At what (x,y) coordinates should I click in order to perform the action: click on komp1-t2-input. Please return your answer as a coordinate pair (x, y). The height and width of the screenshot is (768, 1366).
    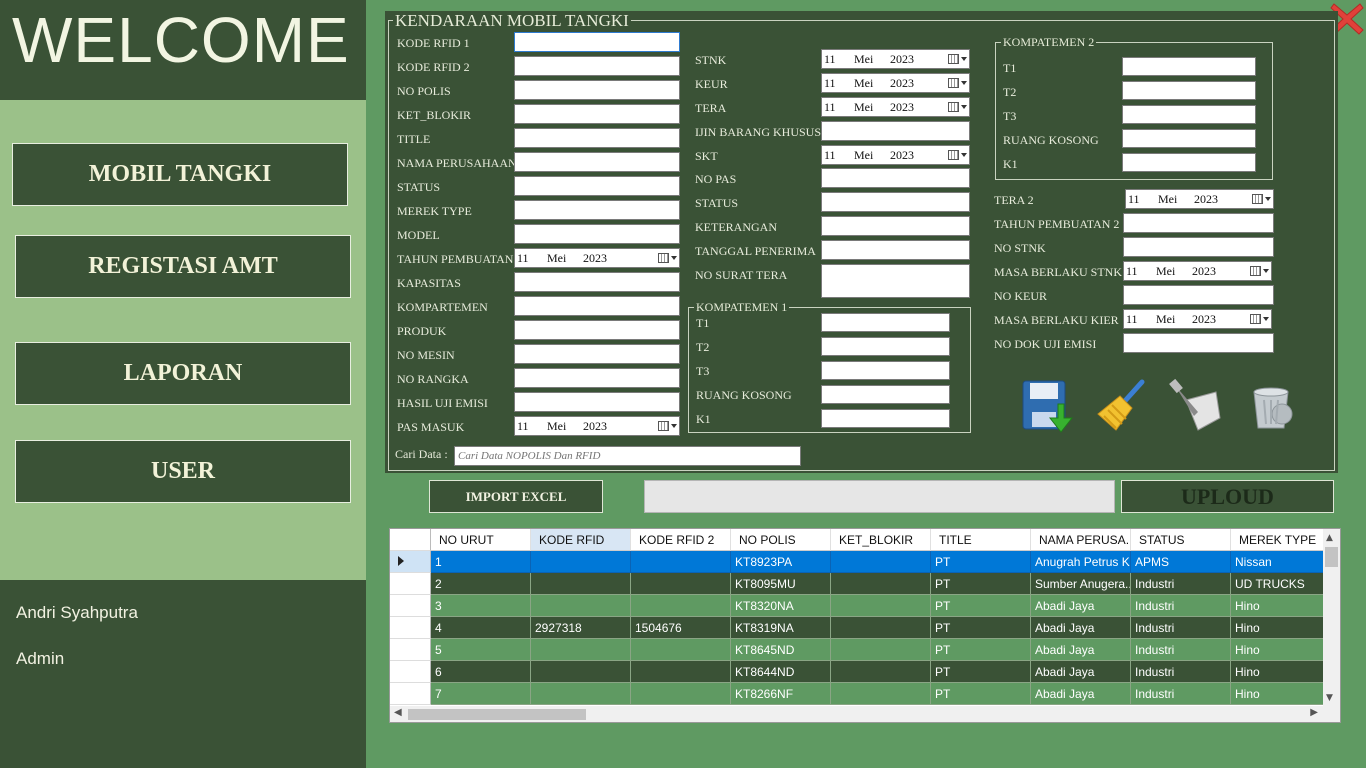
    Looking at the image, I should click on (885, 346).